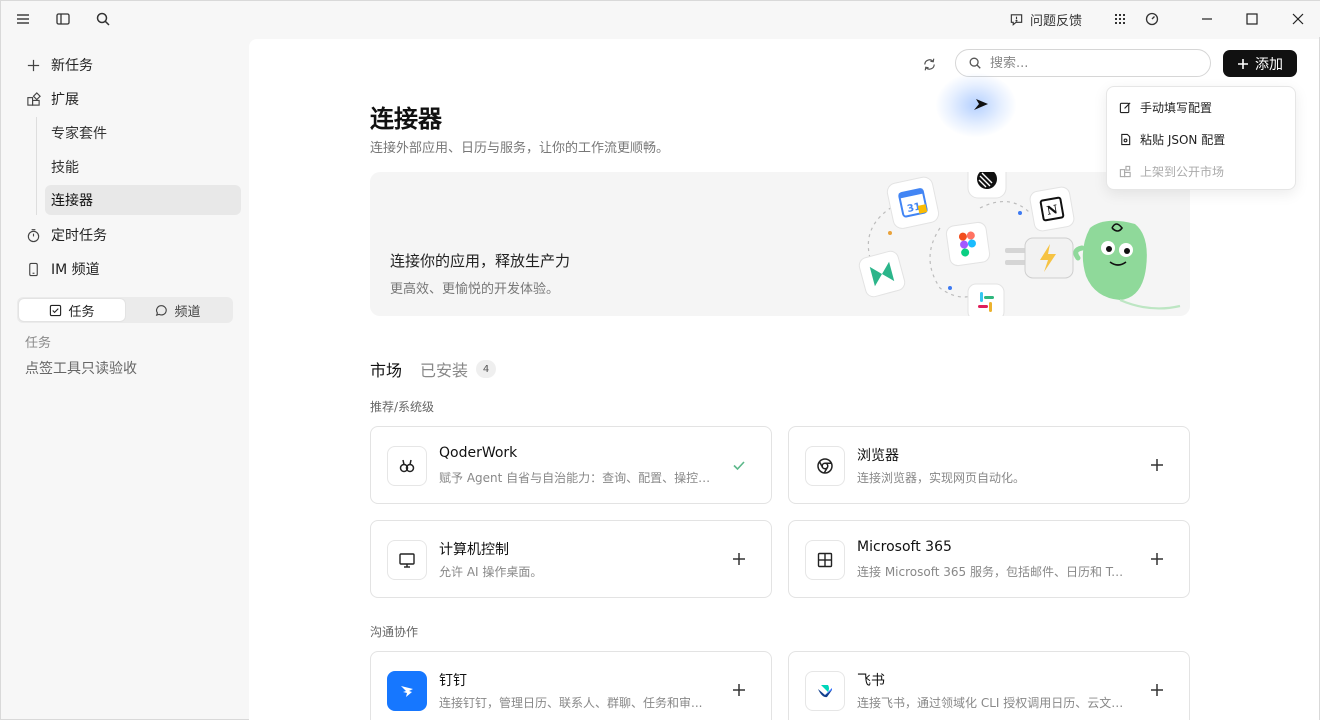  What do you see at coordinates (1120, 19) in the screenshot?
I see `grid-icon` at bounding box center [1120, 19].